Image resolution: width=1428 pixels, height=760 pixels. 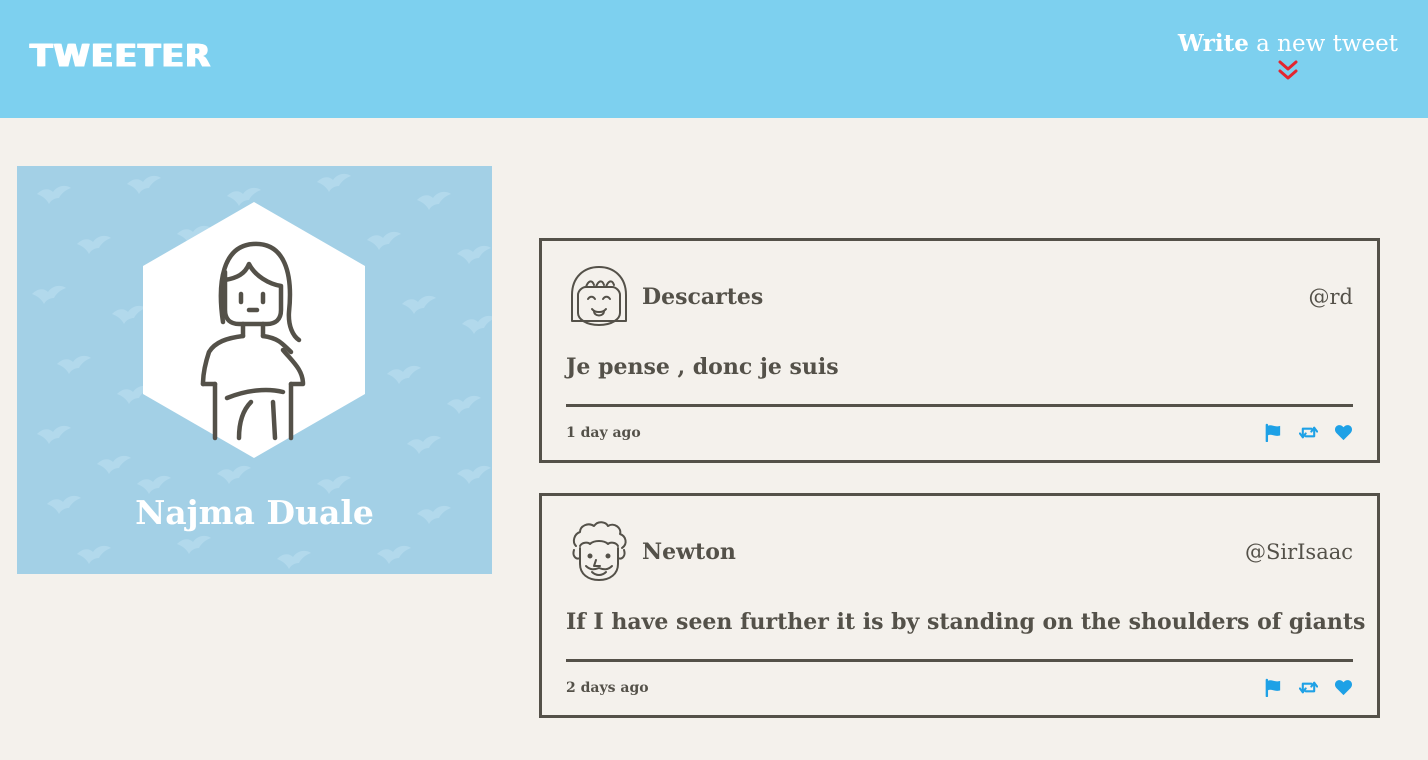 I want to click on tweet-author-name: Newton, so click(x=689, y=552).